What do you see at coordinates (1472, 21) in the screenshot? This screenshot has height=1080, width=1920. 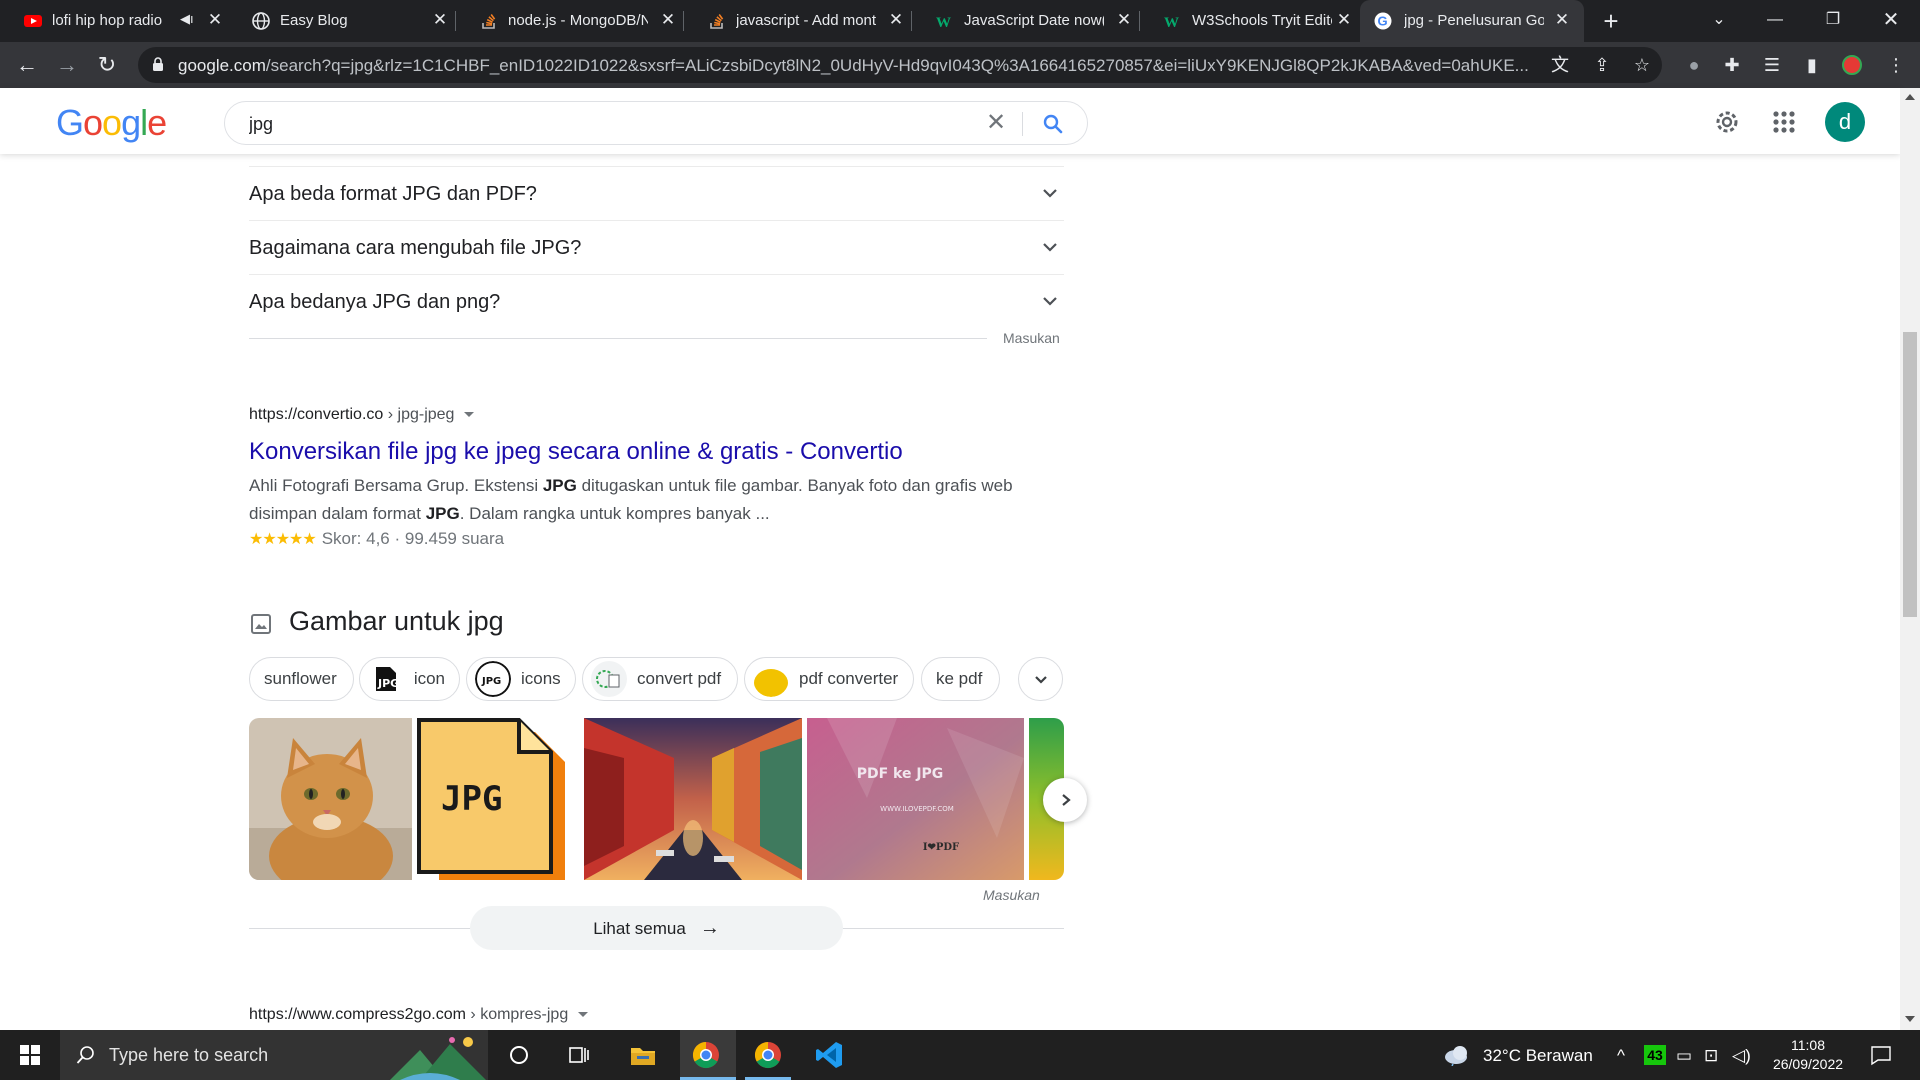 I see `tab-jpg-google-search: G jpg - Penelusuran Goo ✕` at bounding box center [1472, 21].